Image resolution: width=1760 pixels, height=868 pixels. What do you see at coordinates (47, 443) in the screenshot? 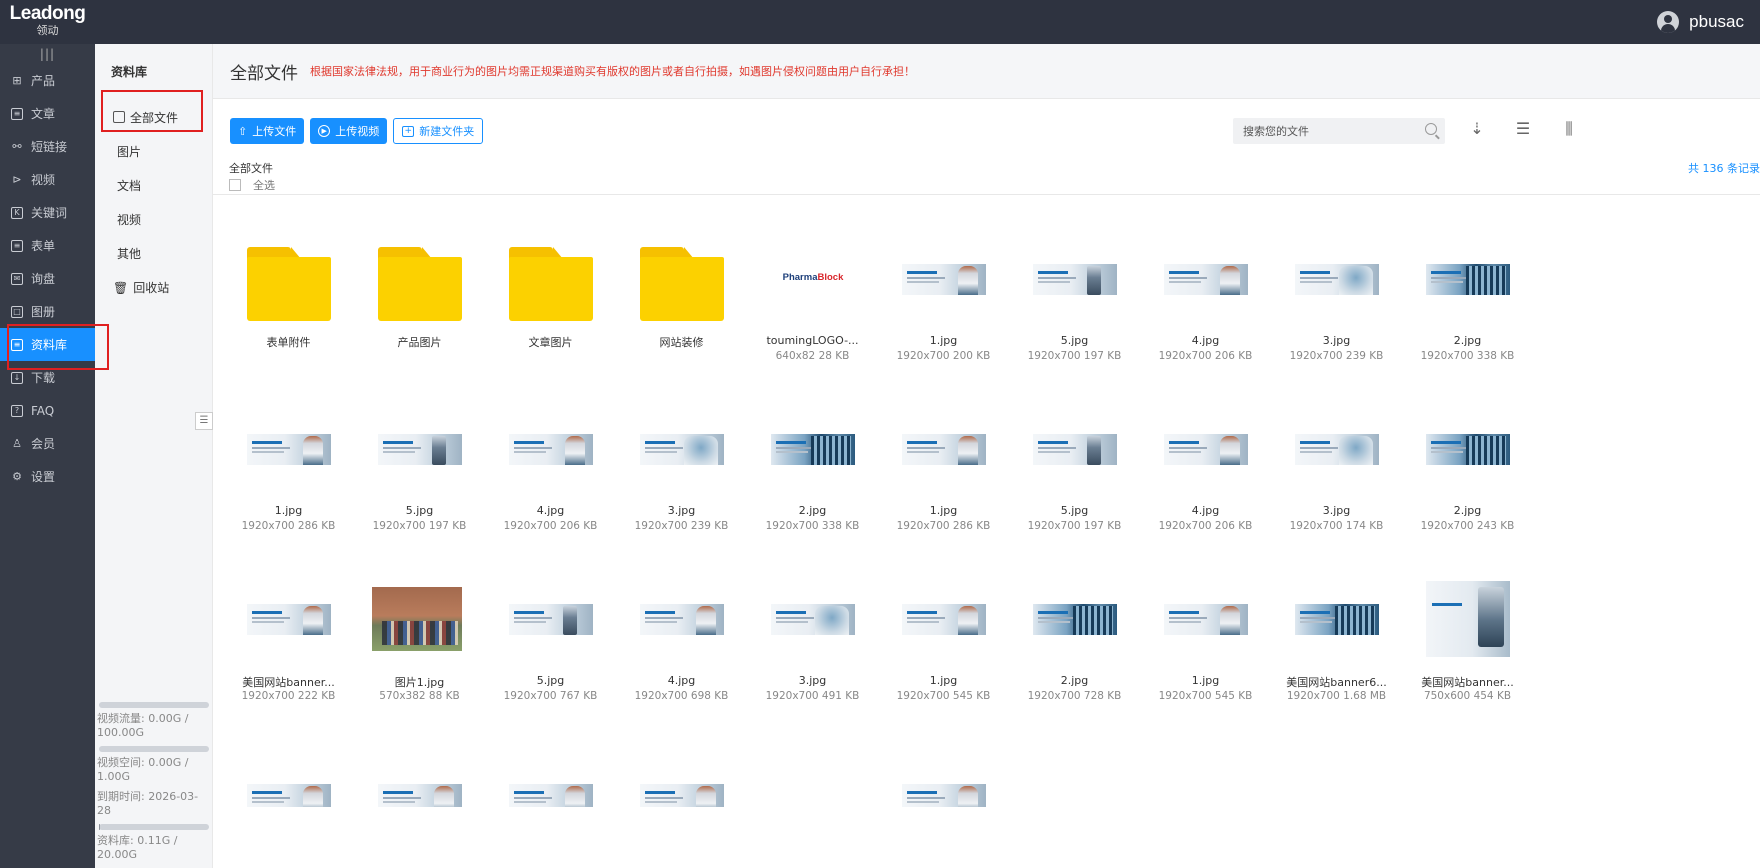
I see `nav-item-member: ♙ 会员` at bounding box center [47, 443].